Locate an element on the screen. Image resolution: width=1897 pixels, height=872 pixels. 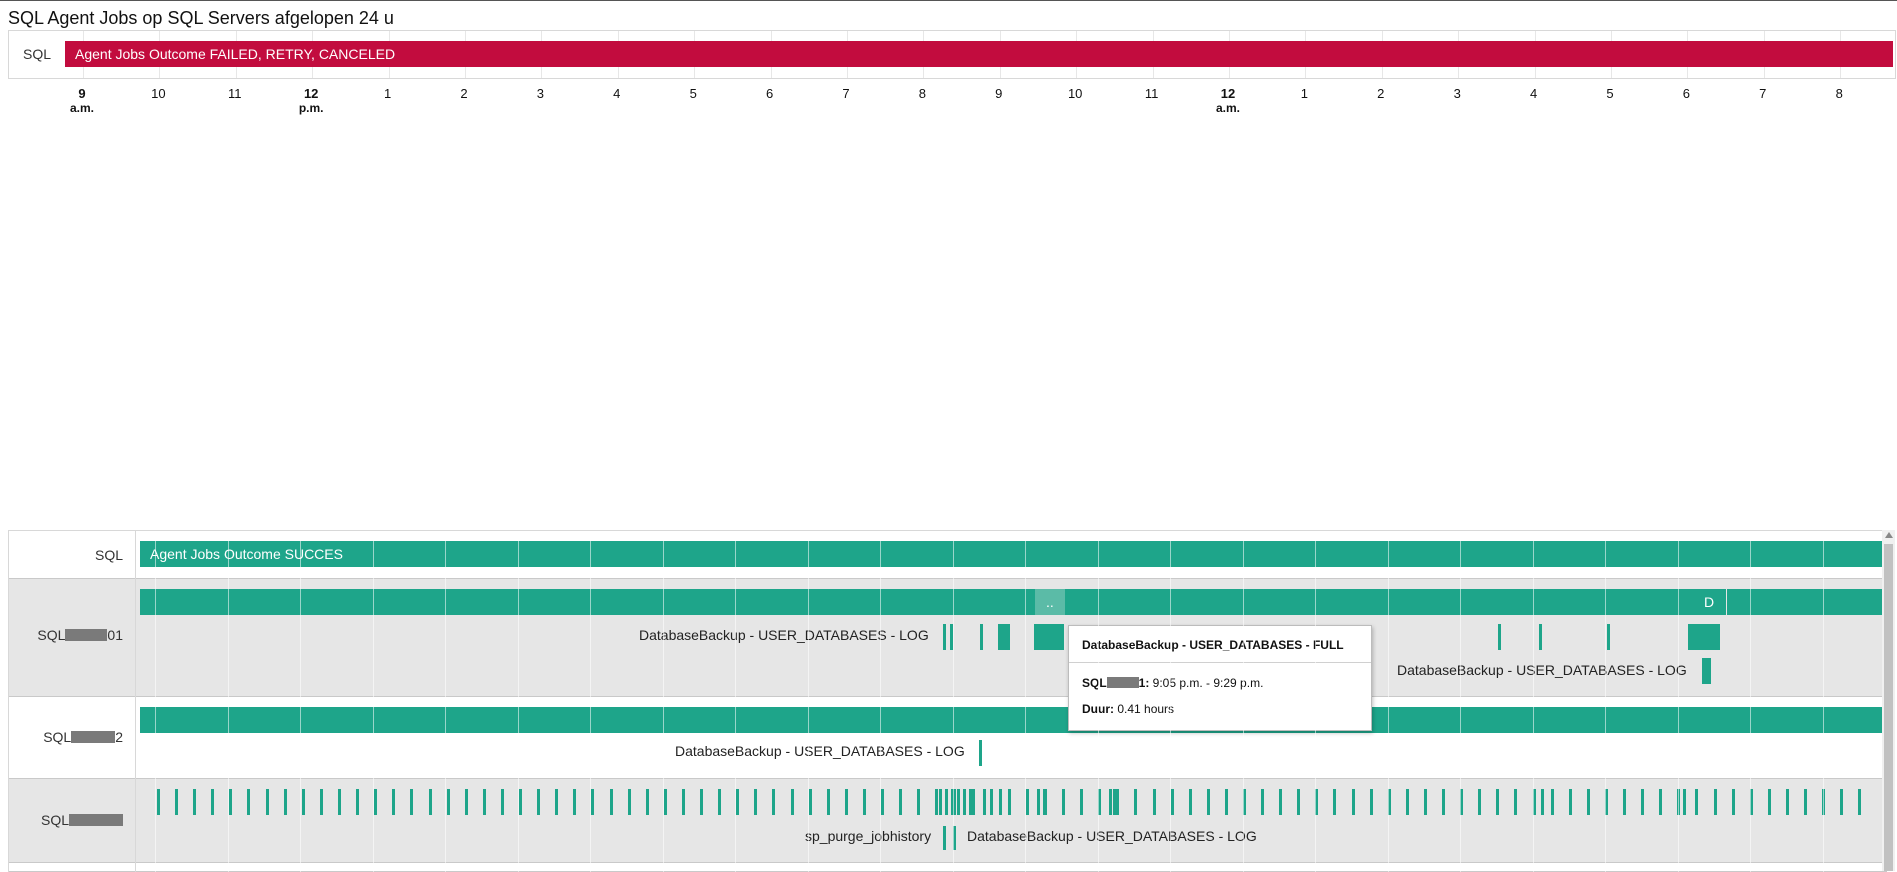
success-jobs-bar is located at coordinates (1013, 554).